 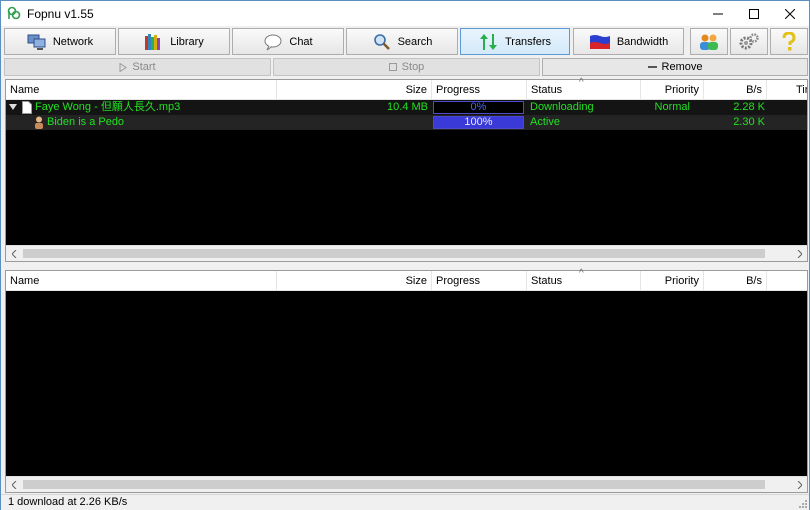 I want to click on settings-button, so click(x=749, y=41).